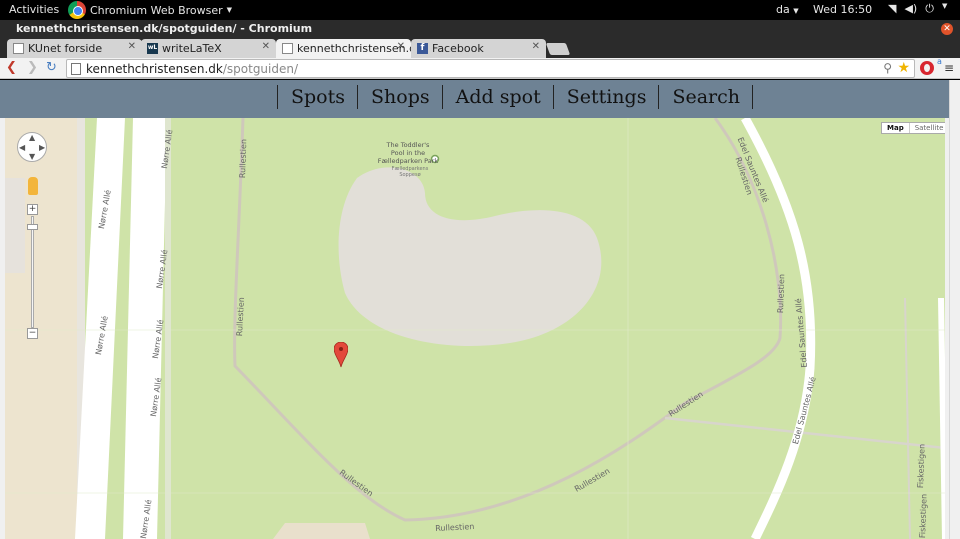  What do you see at coordinates (408, 161) in the screenshot?
I see `poi-name-line: Fælledparken Park` at bounding box center [408, 161].